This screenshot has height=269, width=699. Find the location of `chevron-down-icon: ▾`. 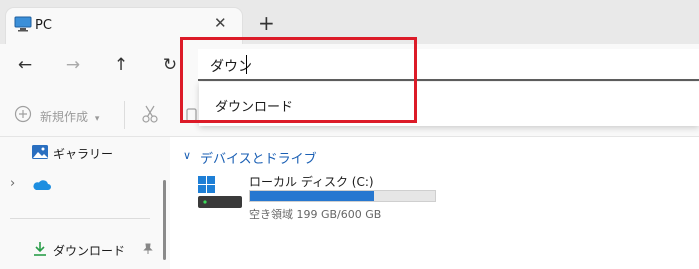

chevron-down-icon: ▾ is located at coordinates (97, 119).